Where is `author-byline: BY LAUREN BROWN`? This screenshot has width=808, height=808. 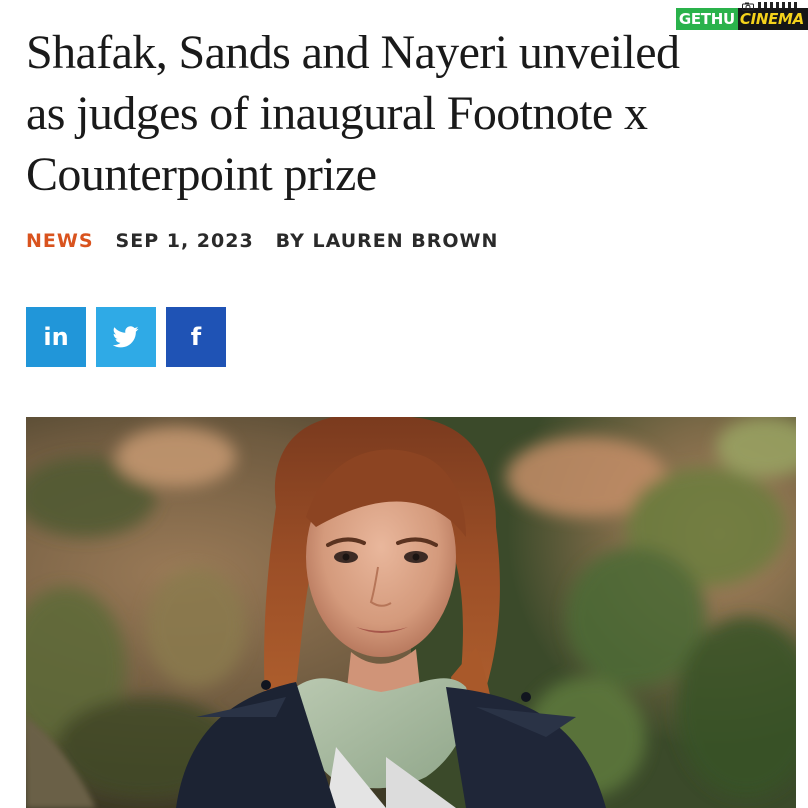
author-byline: BY LAUREN BROWN is located at coordinates (387, 241).